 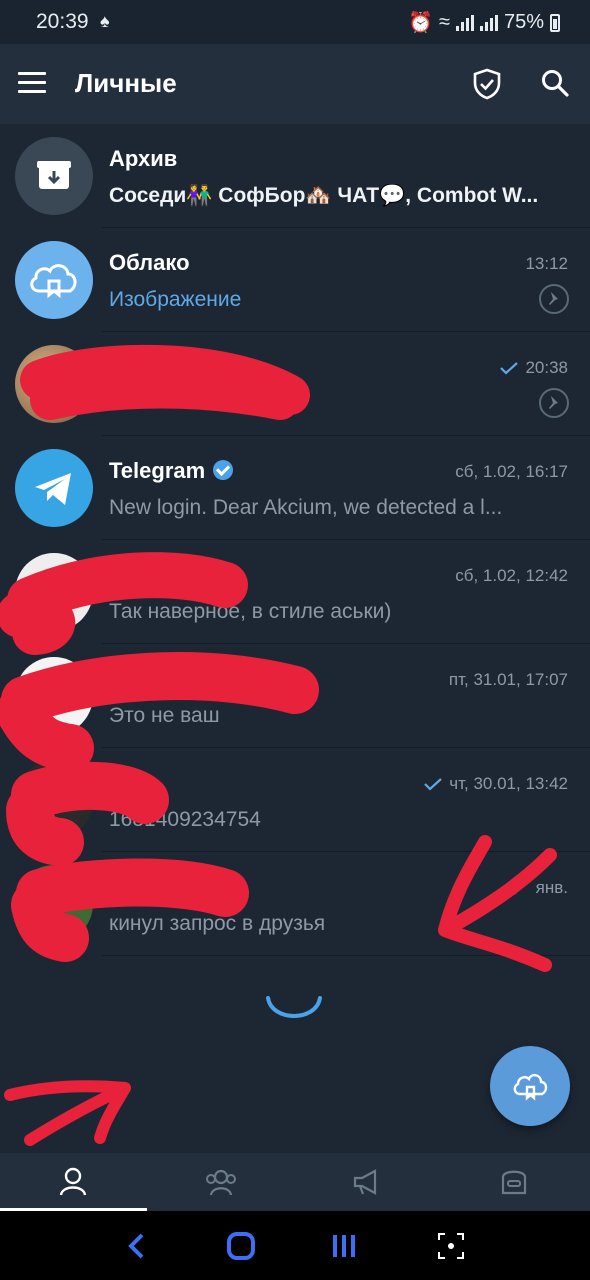 I want to click on cloud-fab-icon, so click(x=530, y=1087).